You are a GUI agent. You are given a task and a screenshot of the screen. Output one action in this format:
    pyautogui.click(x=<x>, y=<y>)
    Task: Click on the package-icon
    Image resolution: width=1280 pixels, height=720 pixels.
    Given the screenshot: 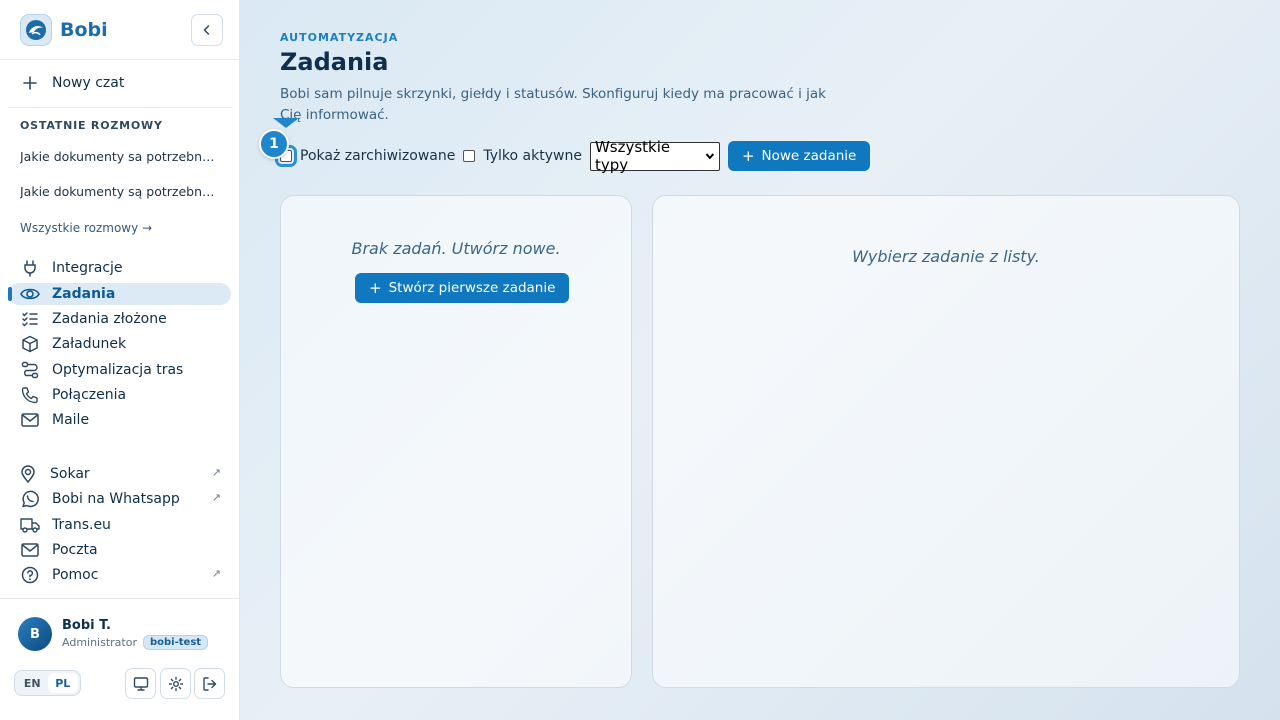 What is the action you would take?
    pyautogui.click(x=30, y=344)
    